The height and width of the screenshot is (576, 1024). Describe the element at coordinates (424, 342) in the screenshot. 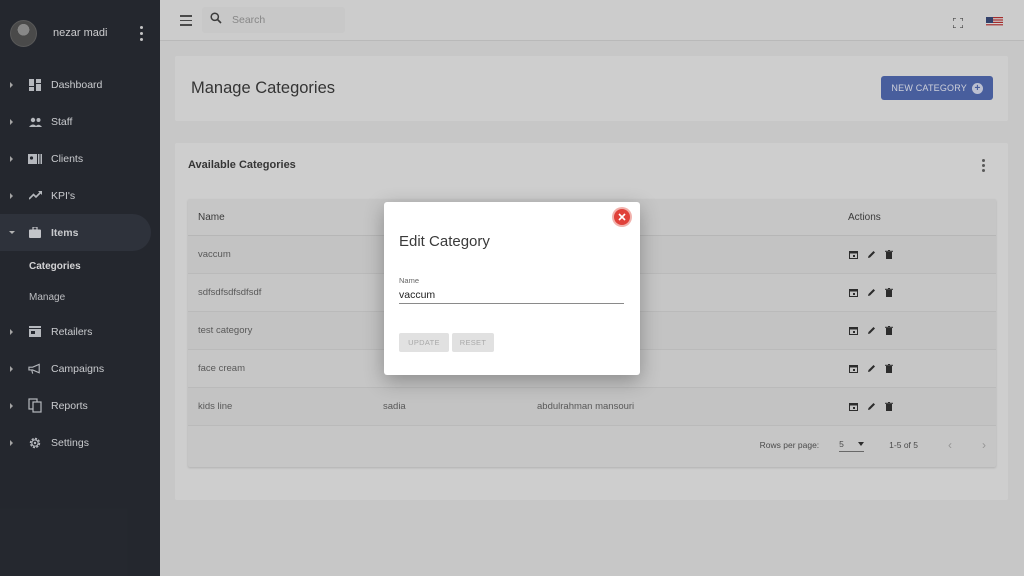

I see `update-button: UPDATE` at that location.